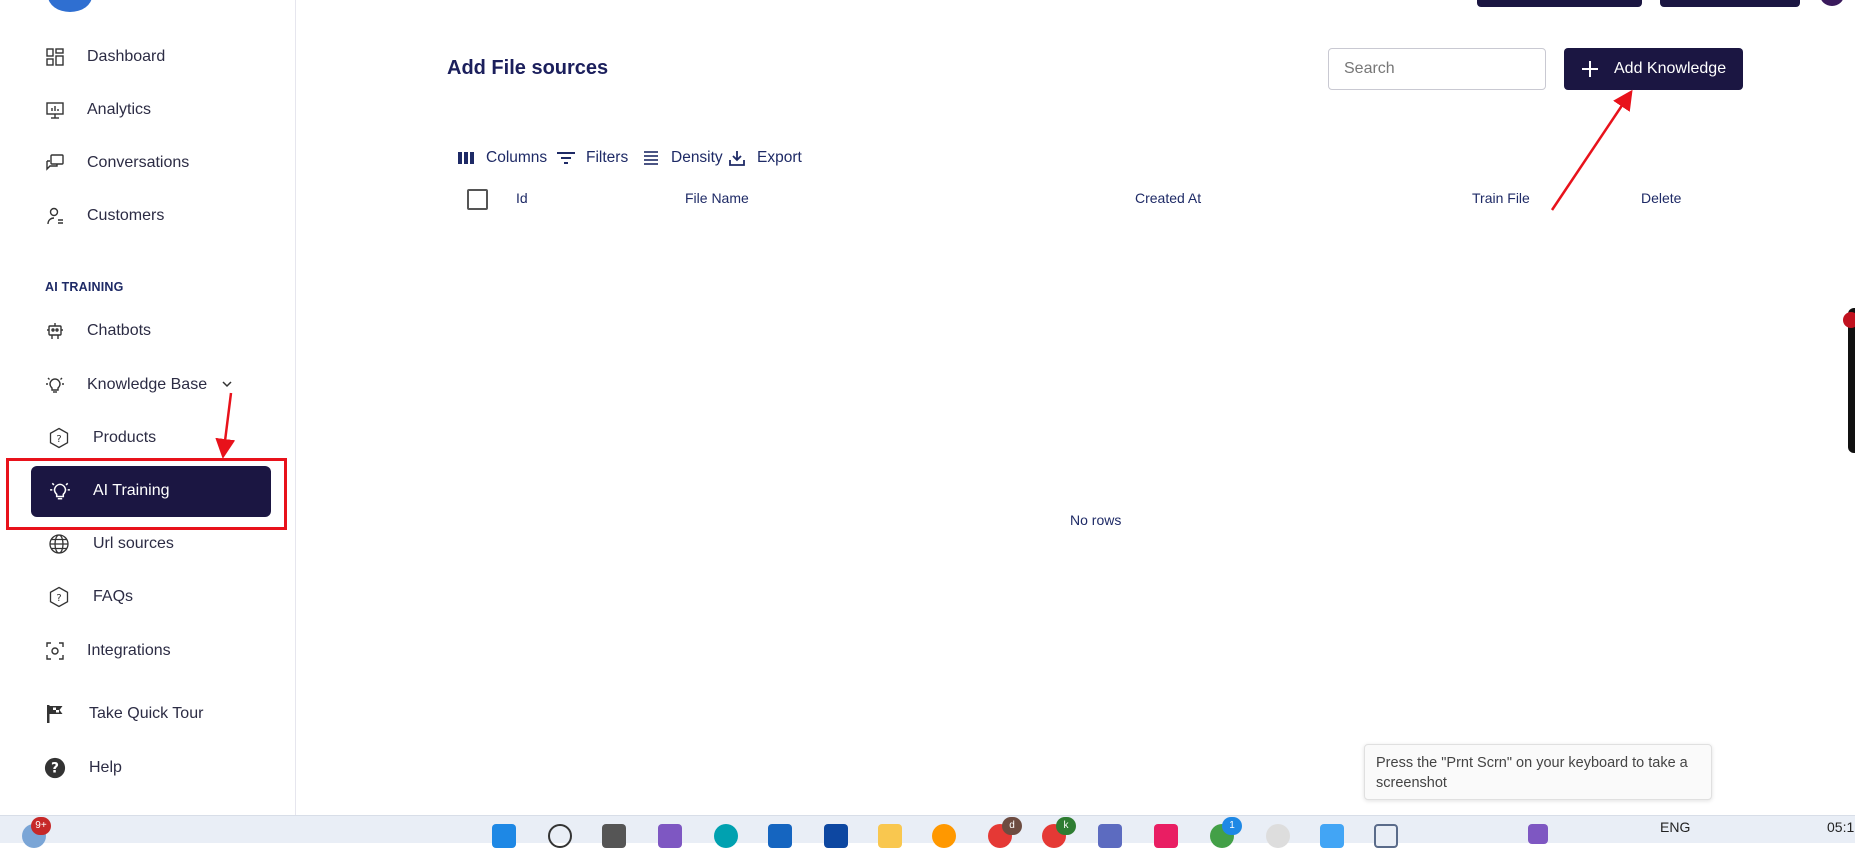  What do you see at coordinates (737, 158) in the screenshot?
I see `download-icon` at bounding box center [737, 158].